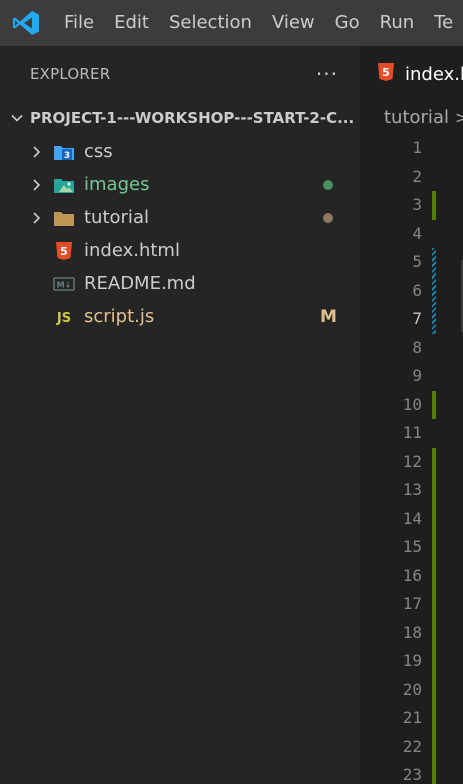 This screenshot has height=784, width=463. What do you see at coordinates (180, 151) in the screenshot?
I see `folder-item-css: 3 css` at bounding box center [180, 151].